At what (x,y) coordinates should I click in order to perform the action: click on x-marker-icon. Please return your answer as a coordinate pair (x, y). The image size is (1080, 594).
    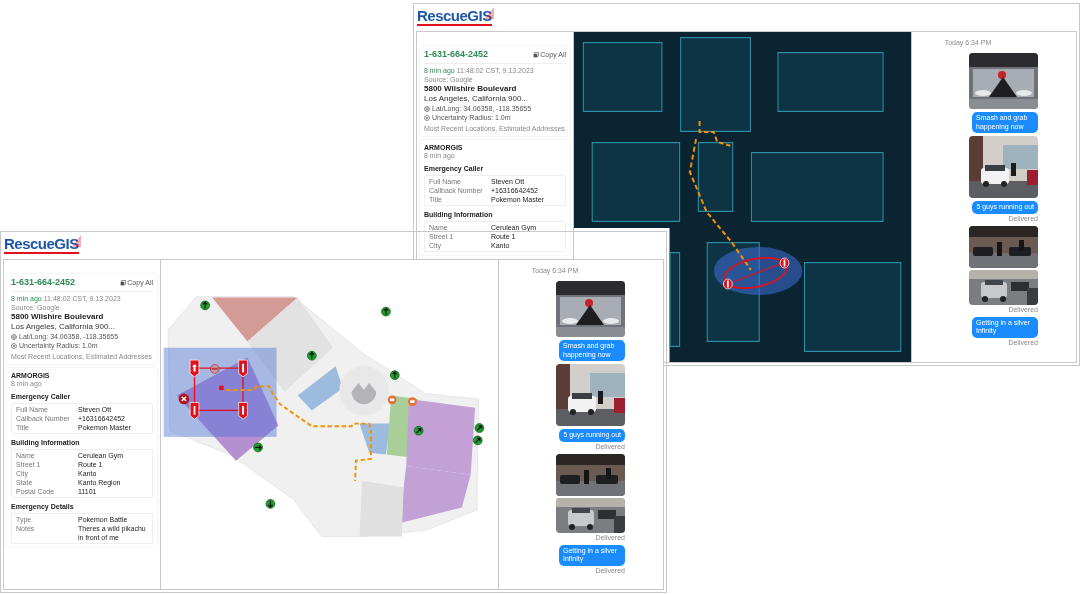
    Looking at the image, I should click on (184, 399).